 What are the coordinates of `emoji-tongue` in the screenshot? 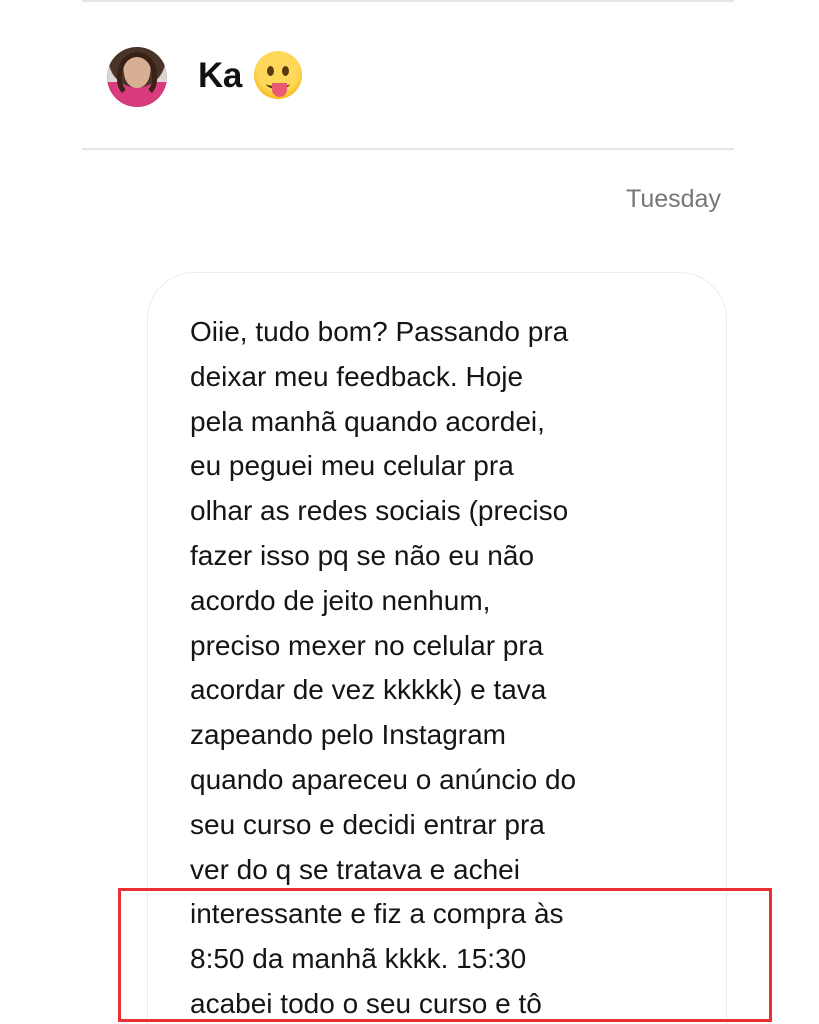 It's located at (279, 90).